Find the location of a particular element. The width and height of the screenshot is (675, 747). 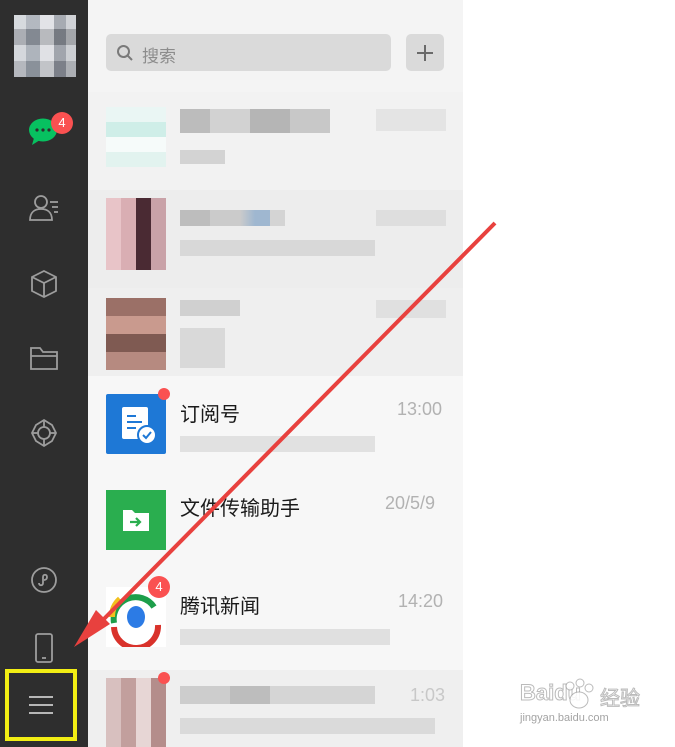

menu-button is located at coordinates (41, 705).